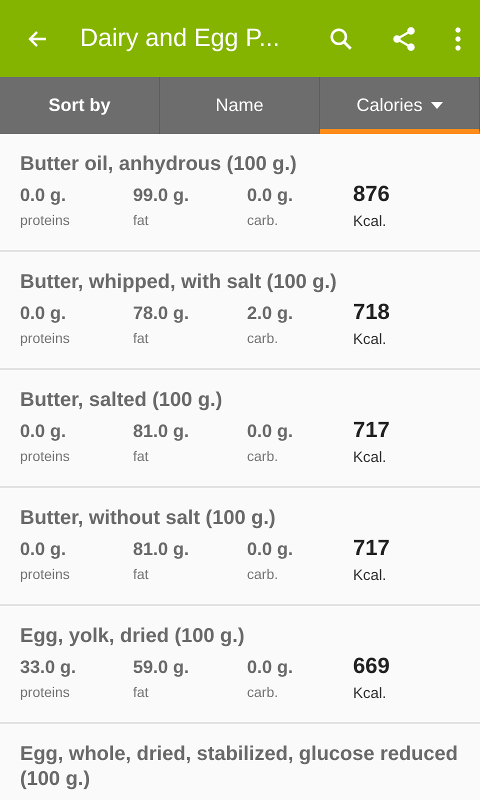 The width and height of the screenshot is (480, 800). Describe the element at coordinates (242, 164) in the screenshot. I see `food-name: Butter oil, anhydrous (100 g.)` at that location.